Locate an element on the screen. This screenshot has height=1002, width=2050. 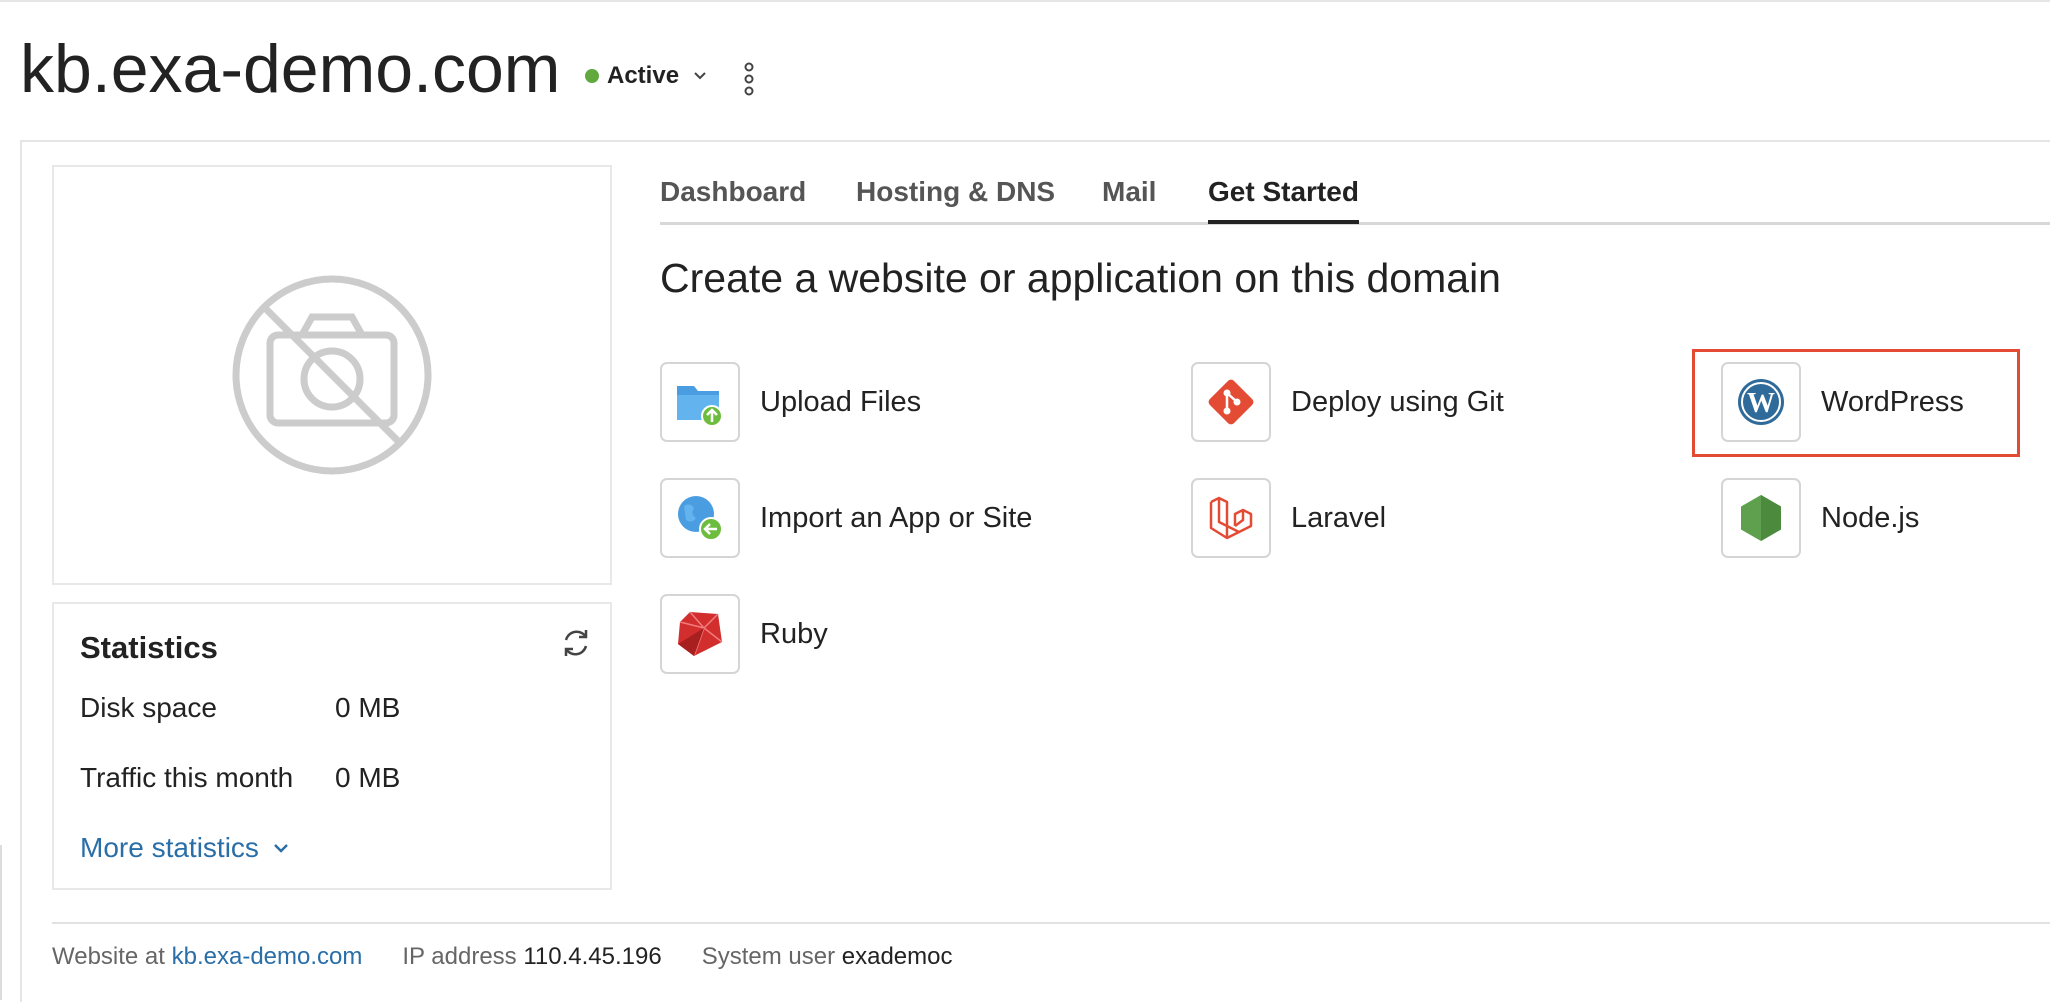
nodejs-icon is located at coordinates (1761, 518).